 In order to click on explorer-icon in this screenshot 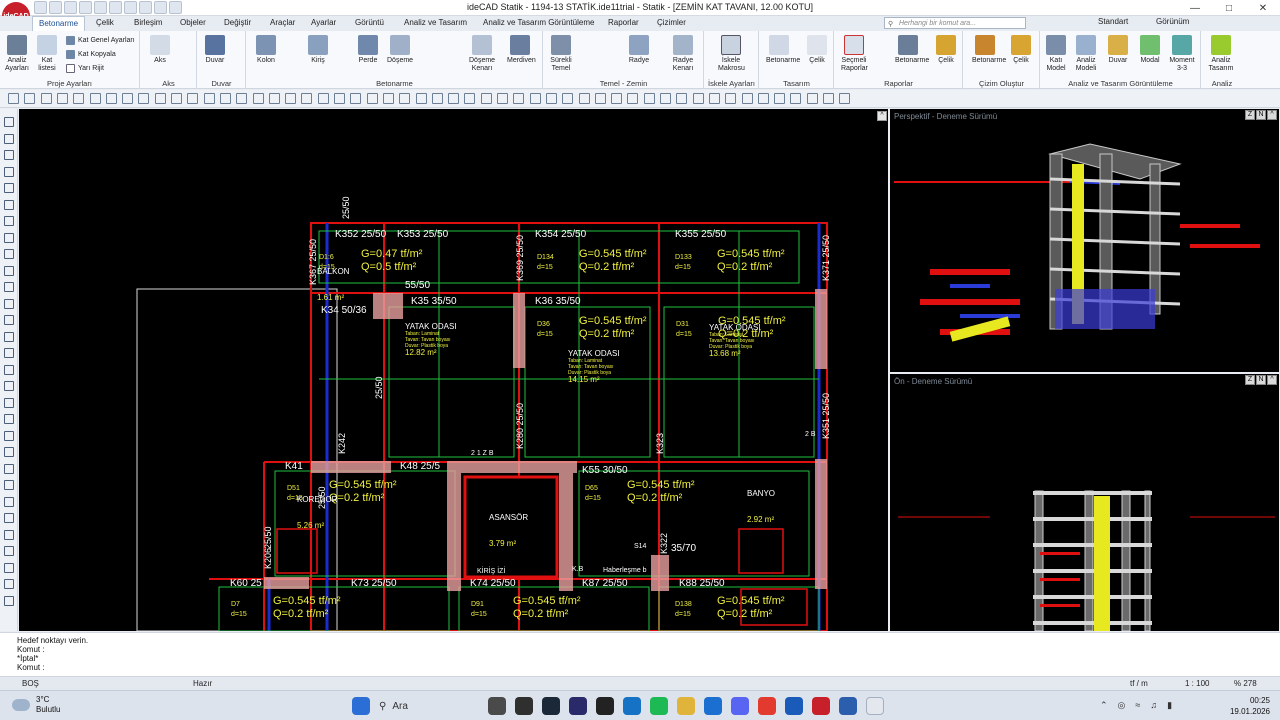, I will do `click(686, 706)`.